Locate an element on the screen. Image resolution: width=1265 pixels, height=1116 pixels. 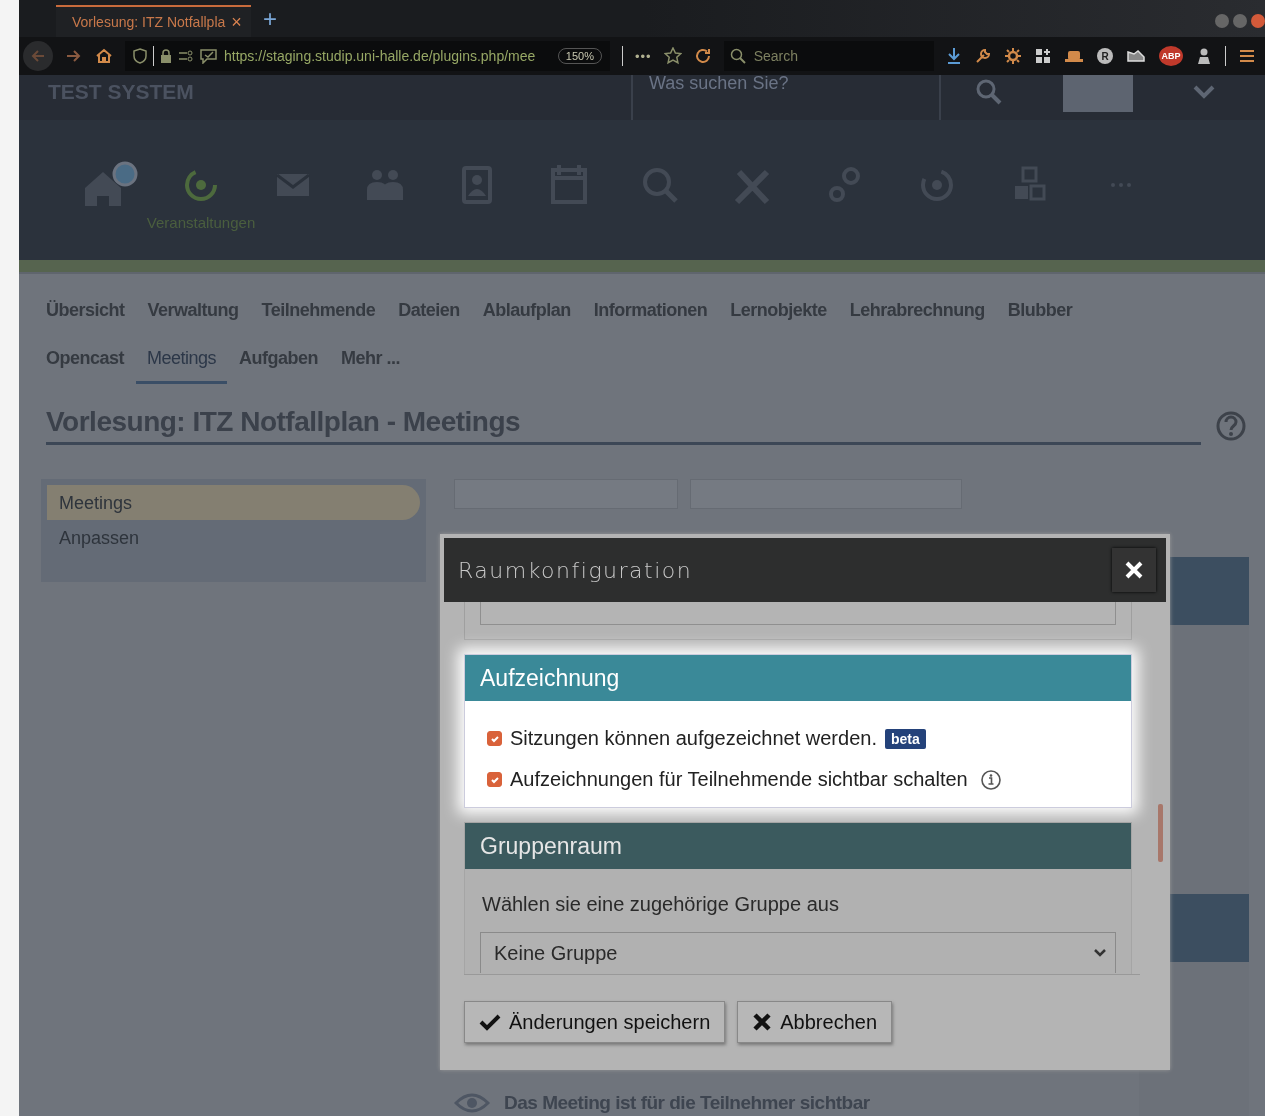
search-field: Search is located at coordinates (828, 56).